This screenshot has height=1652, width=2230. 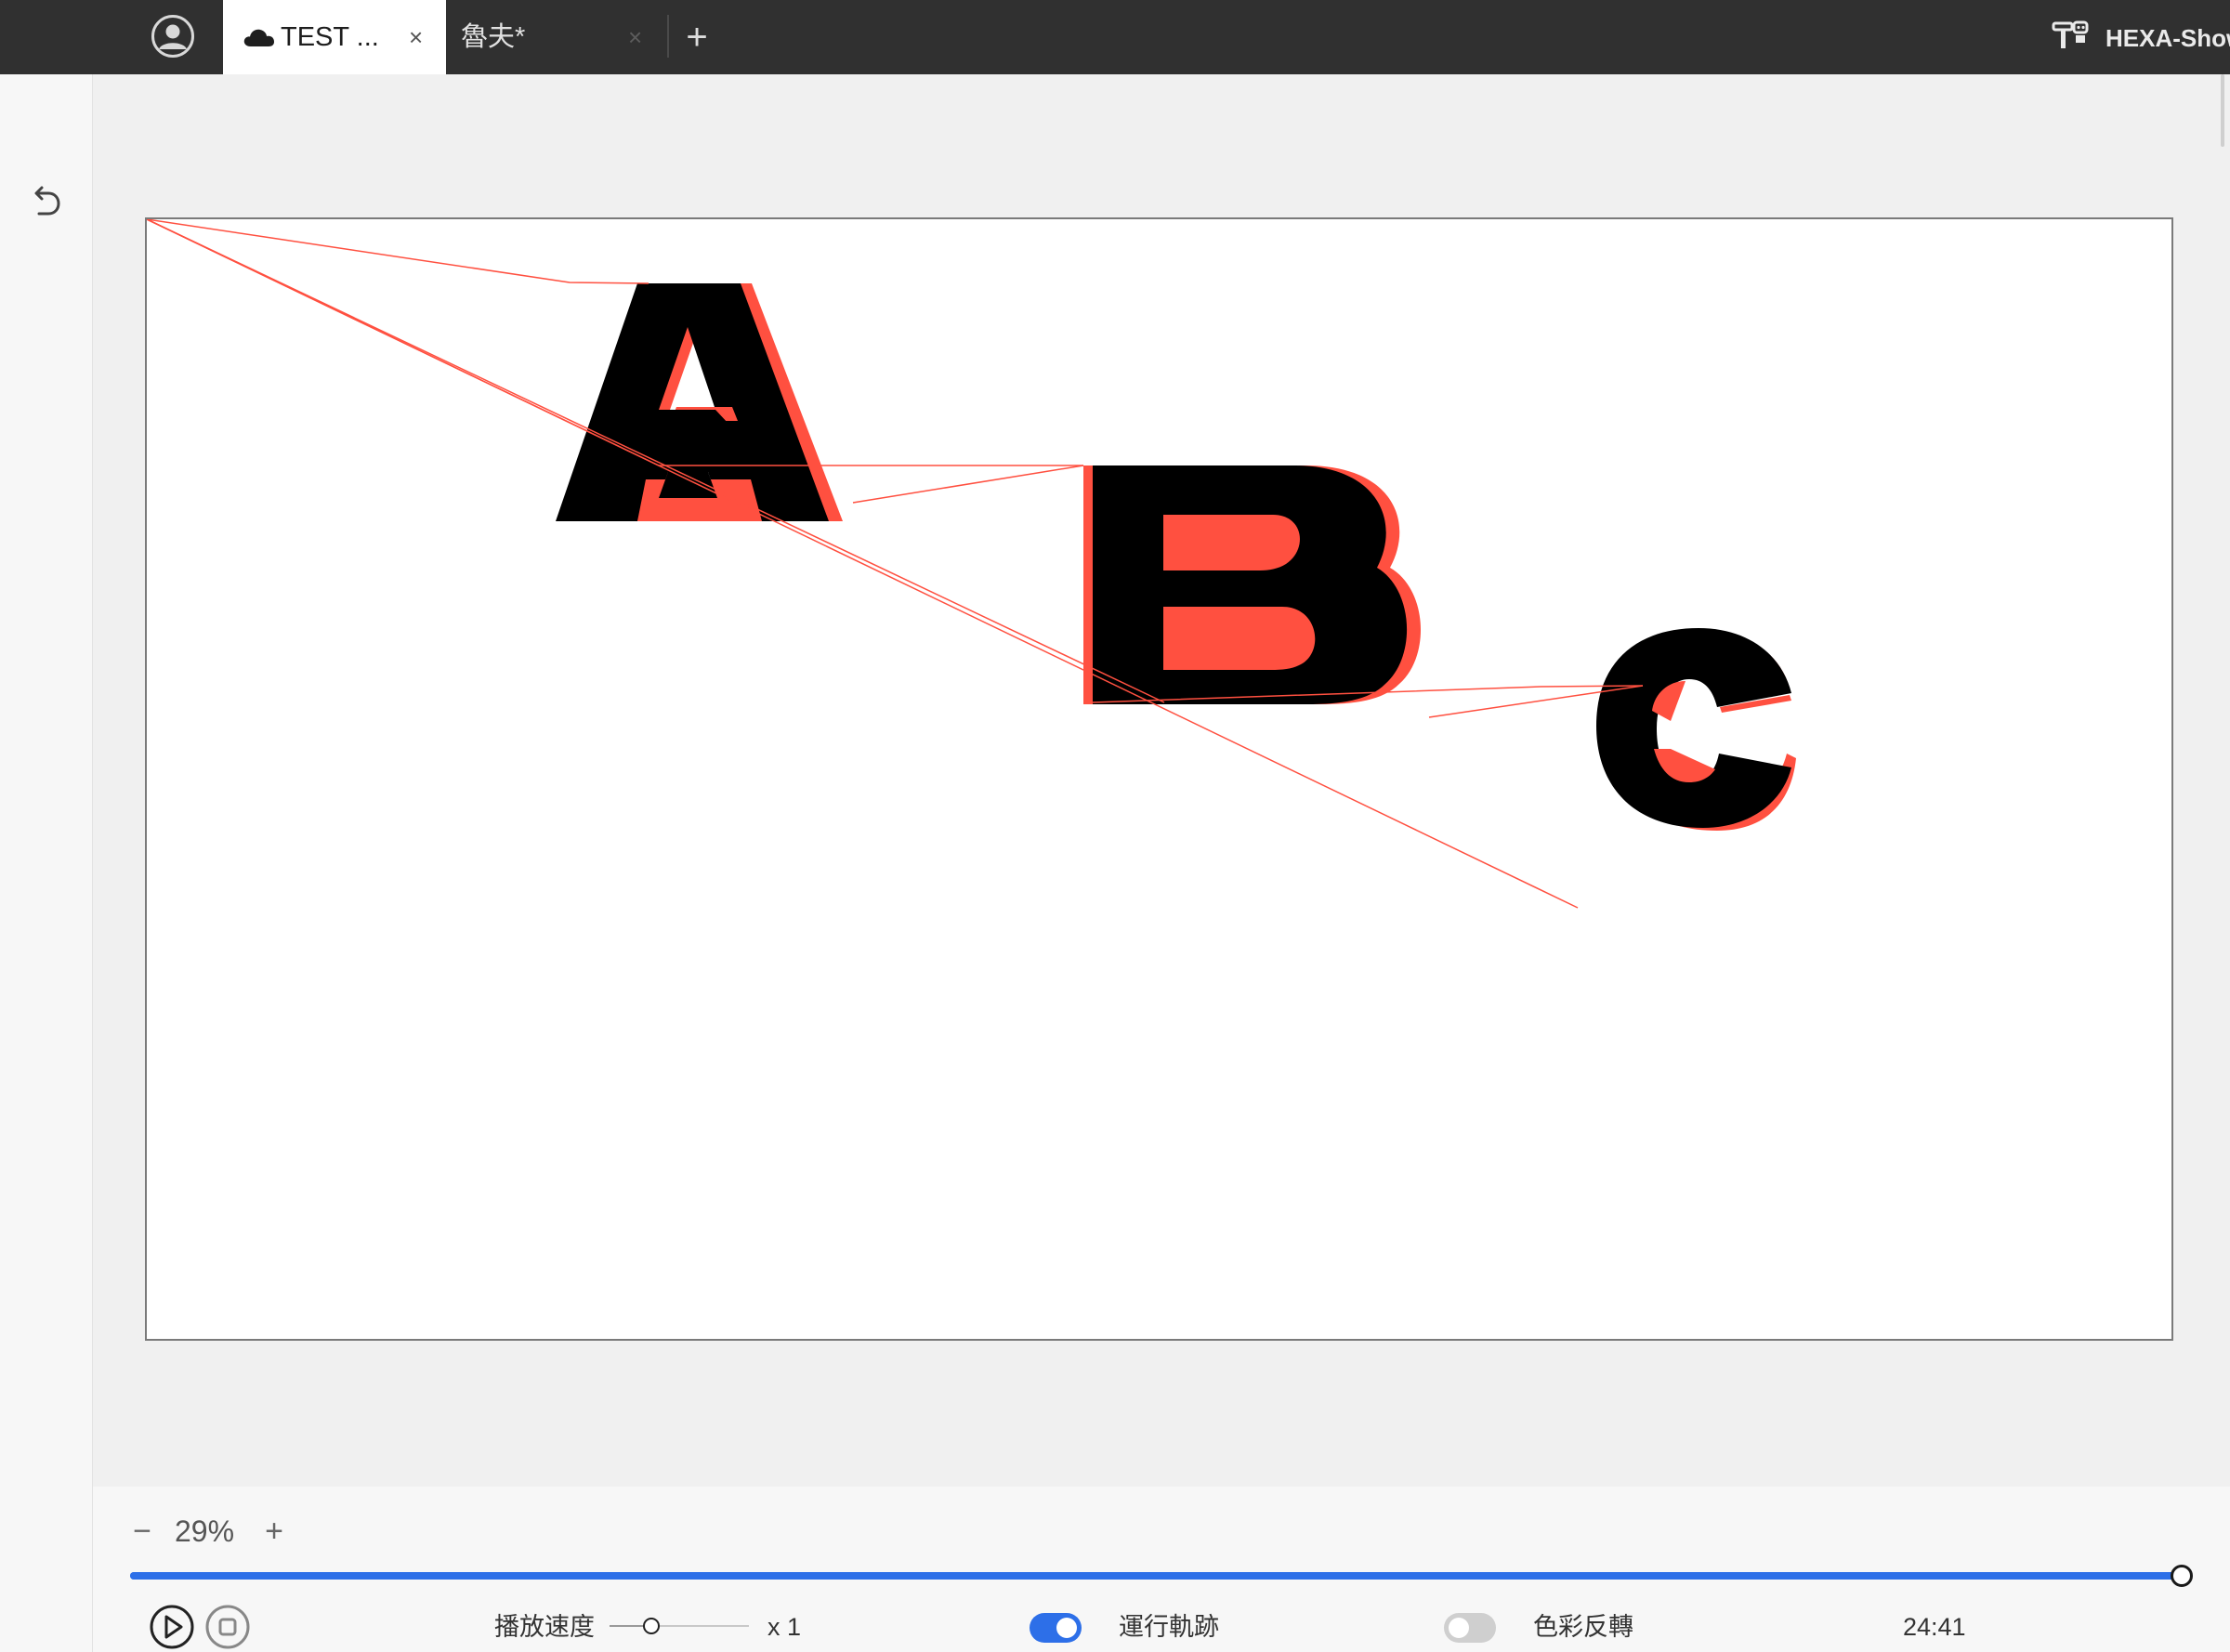 What do you see at coordinates (652, 1626) in the screenshot?
I see `speed-handle` at bounding box center [652, 1626].